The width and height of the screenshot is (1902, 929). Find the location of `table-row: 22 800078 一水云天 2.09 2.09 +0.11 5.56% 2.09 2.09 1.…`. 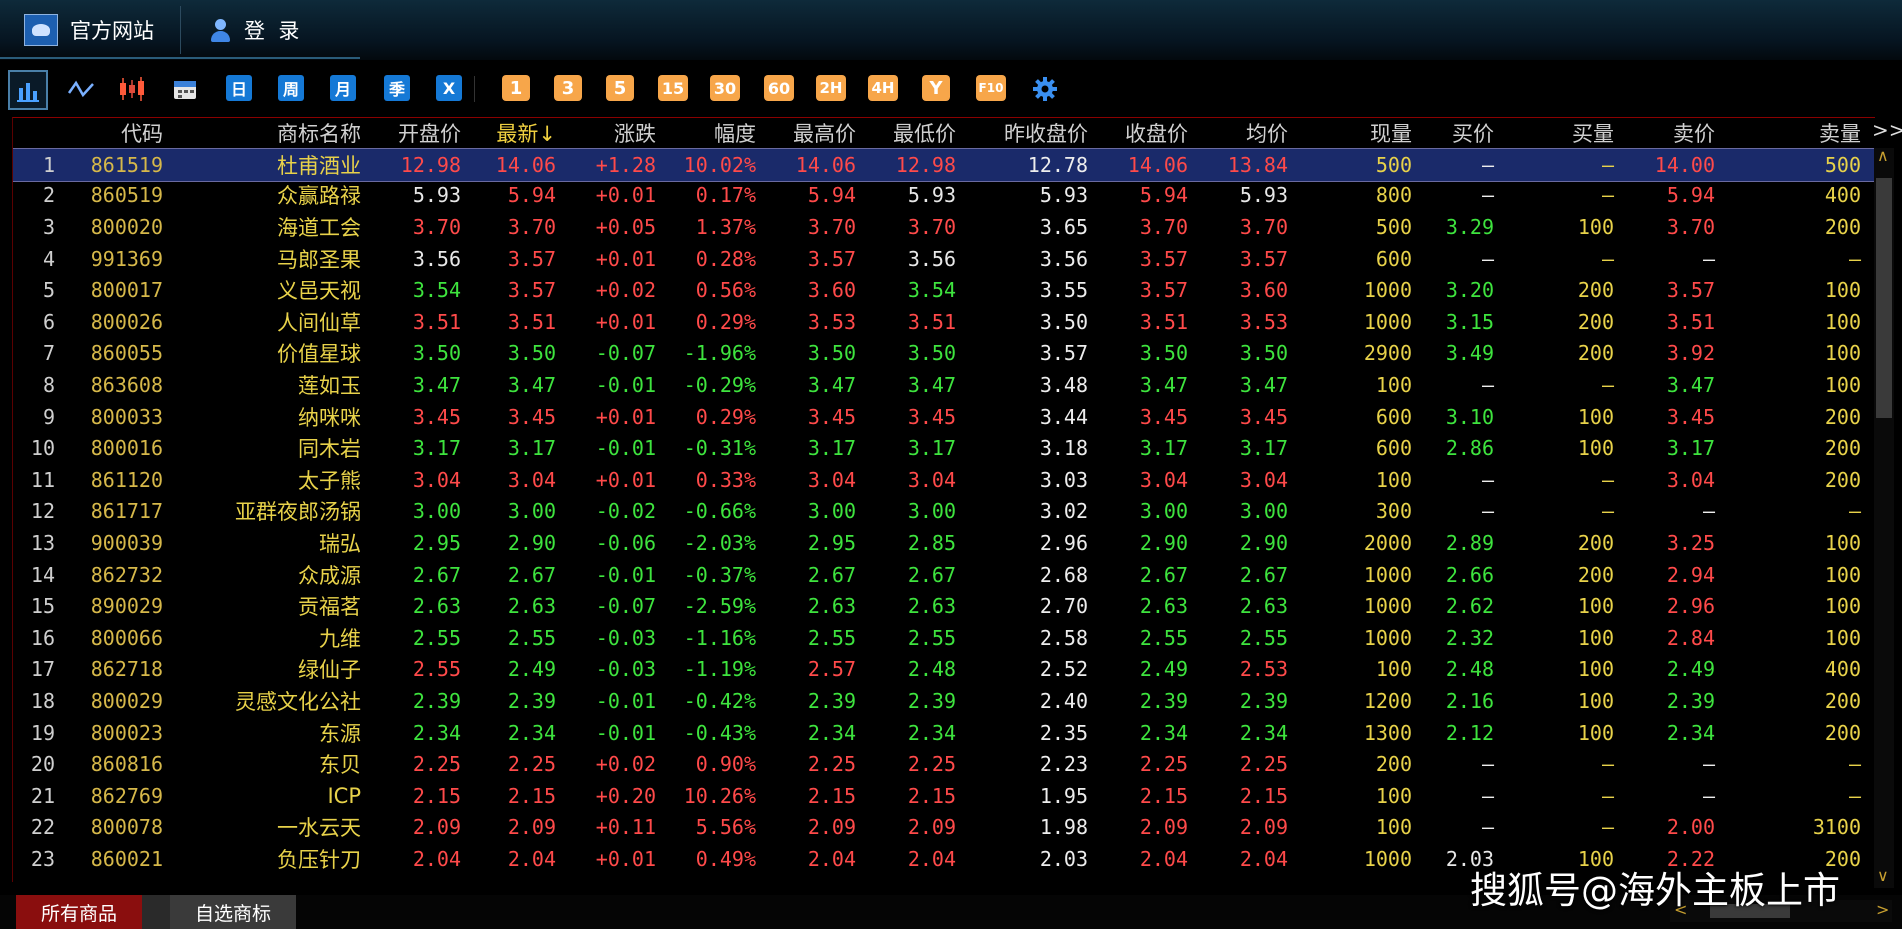

table-row: 22 800078 一水云天 2.09 2.09 +0.11 5.56% 2.09 2.09 1.… is located at coordinates (944, 828).